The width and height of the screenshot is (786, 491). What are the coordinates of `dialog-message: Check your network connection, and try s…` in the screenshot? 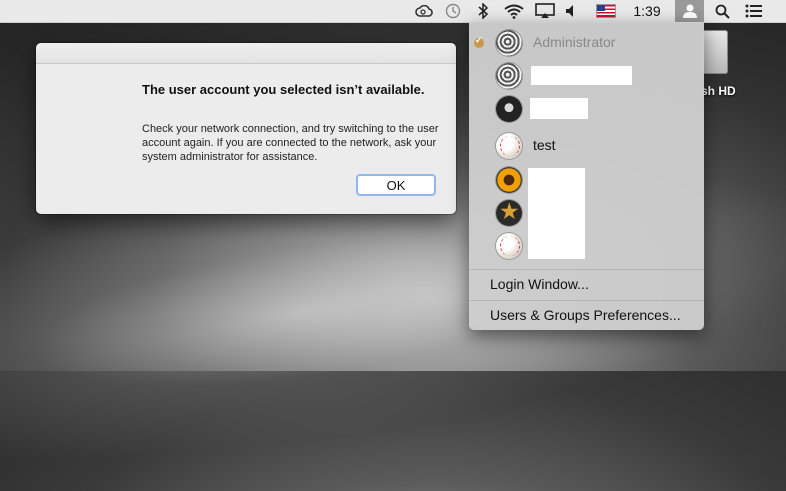 It's located at (290, 143).